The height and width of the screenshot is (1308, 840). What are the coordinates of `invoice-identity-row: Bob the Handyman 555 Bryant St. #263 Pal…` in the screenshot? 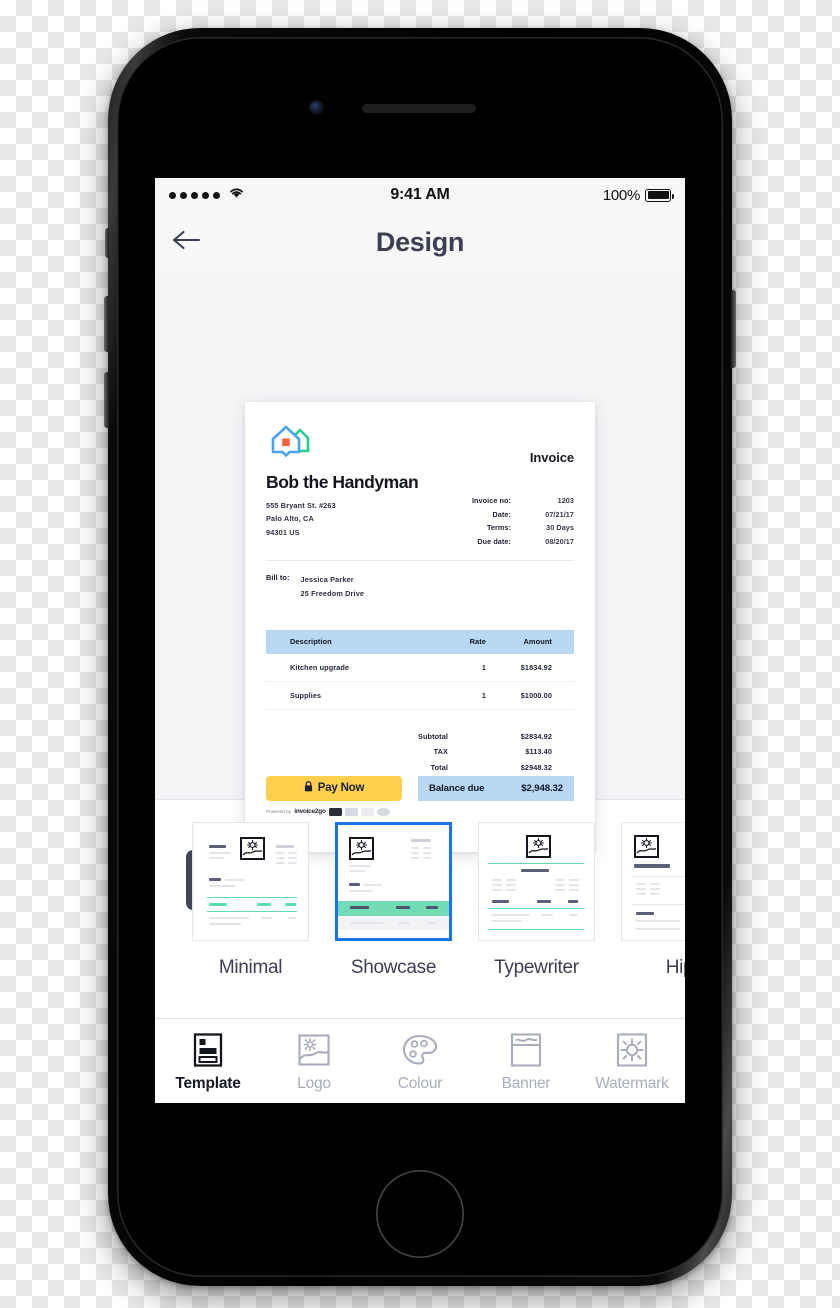 It's located at (420, 506).